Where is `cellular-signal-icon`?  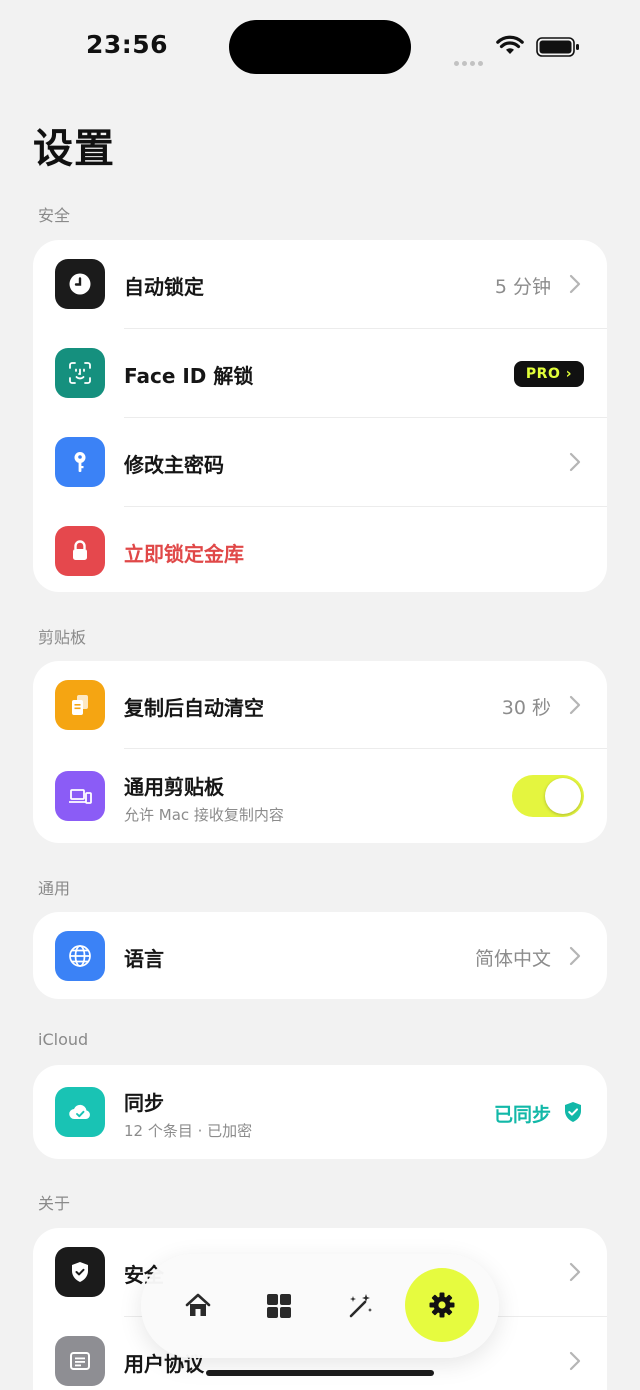 cellular-signal-icon is located at coordinates (470, 58).